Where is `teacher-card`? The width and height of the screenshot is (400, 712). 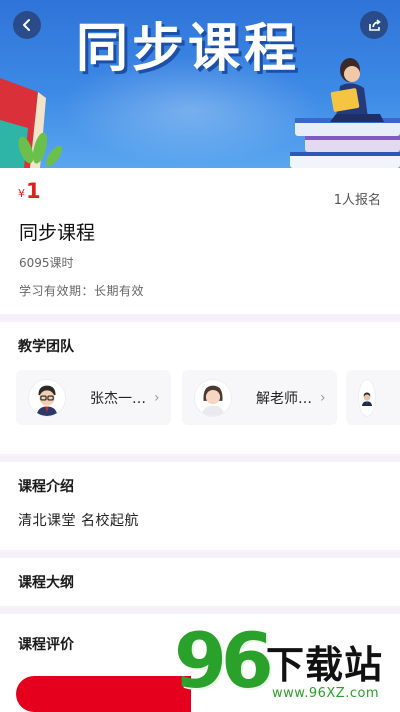 teacher-card is located at coordinates (373, 397).